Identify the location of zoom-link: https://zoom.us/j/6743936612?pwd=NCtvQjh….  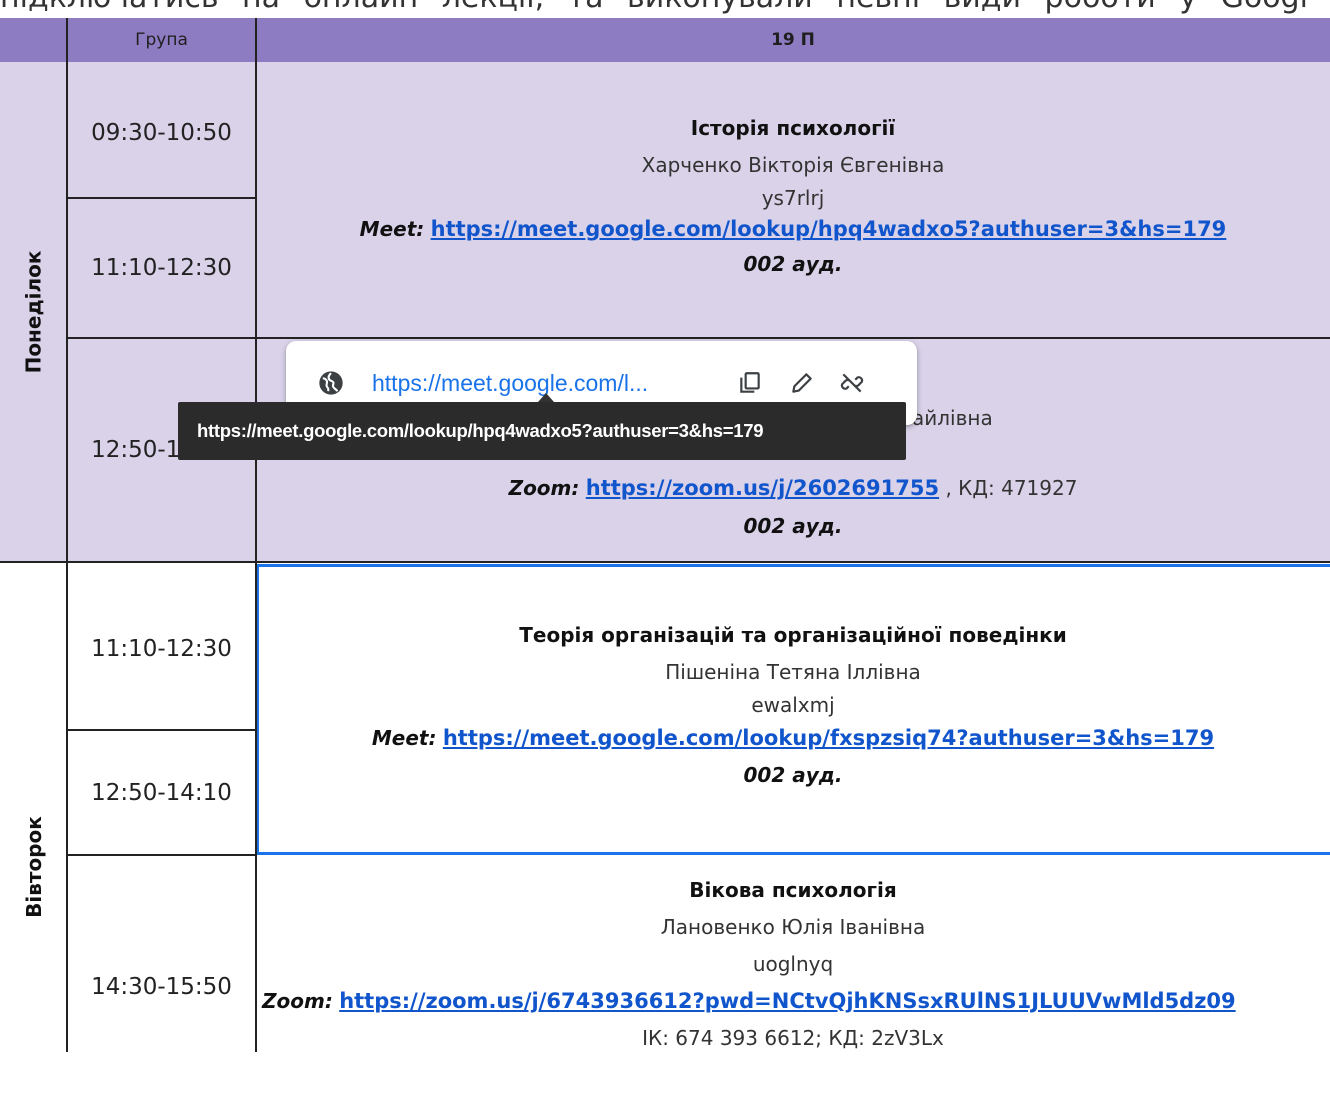
(787, 1001).